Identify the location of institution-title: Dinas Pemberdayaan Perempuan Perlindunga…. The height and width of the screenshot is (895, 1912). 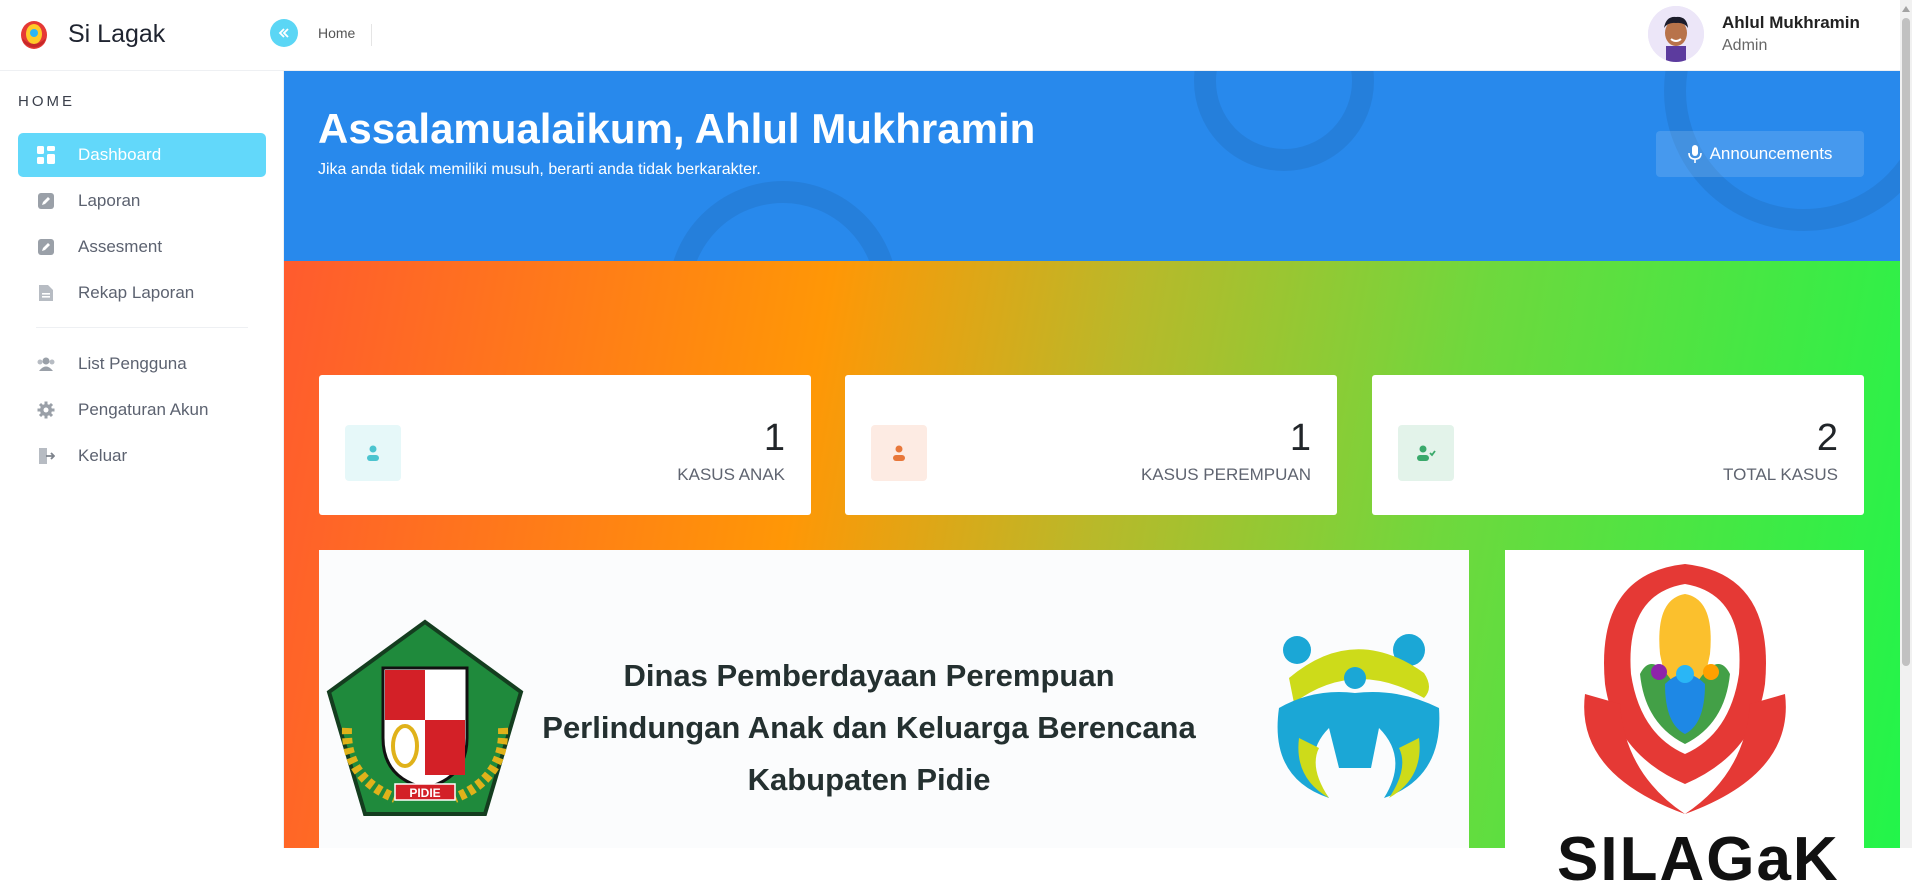
(869, 728).